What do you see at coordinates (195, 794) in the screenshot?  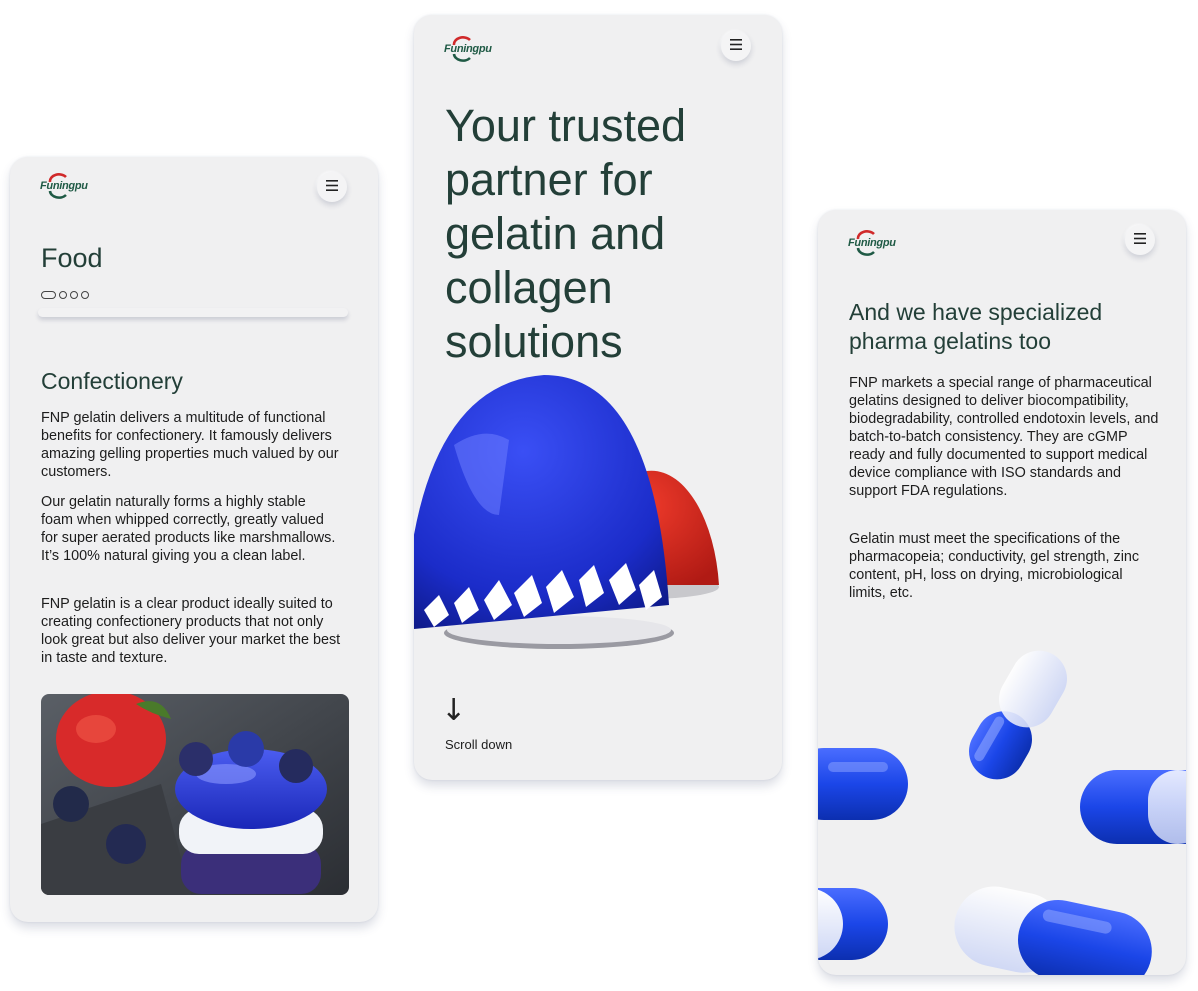 I see `confectionery-photo` at bounding box center [195, 794].